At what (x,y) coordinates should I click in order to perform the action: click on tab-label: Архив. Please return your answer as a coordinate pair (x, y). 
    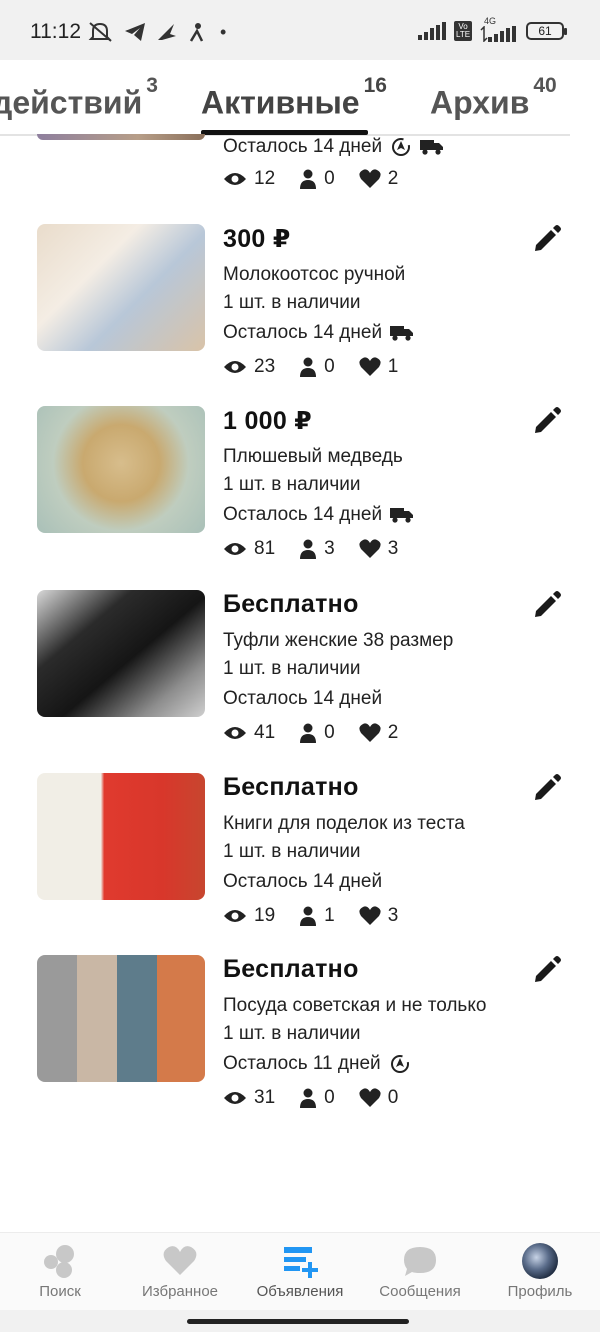
    Looking at the image, I should click on (480, 102).